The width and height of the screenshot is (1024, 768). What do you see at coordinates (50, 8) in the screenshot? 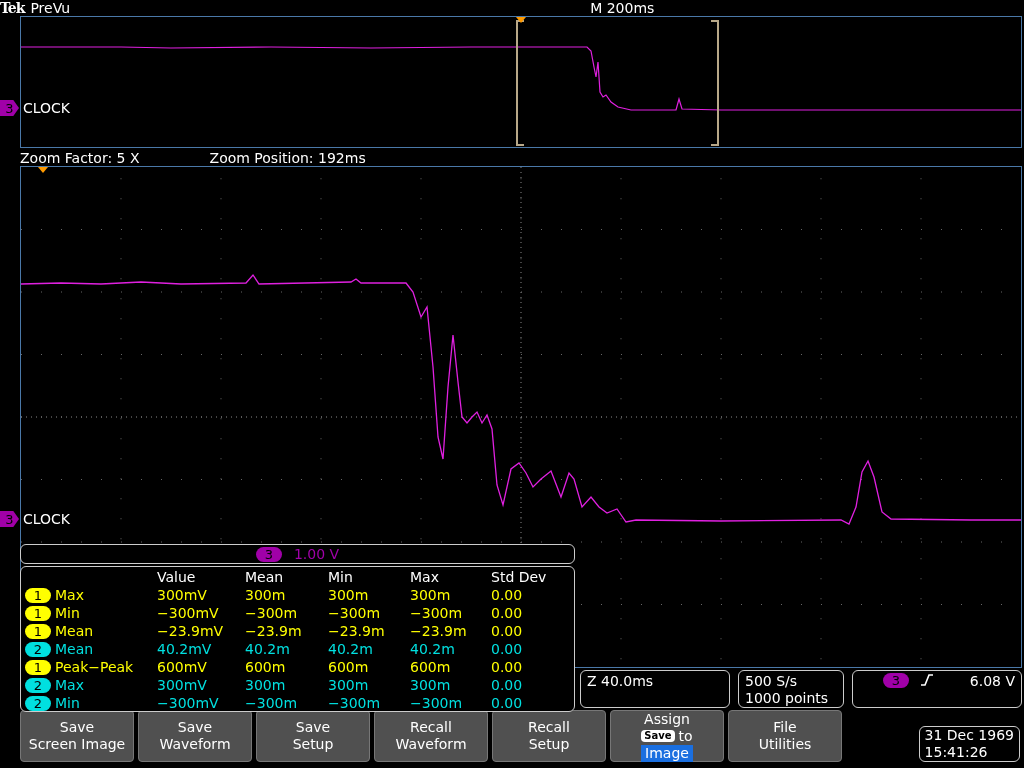
I see `mode-label: PreVu` at bounding box center [50, 8].